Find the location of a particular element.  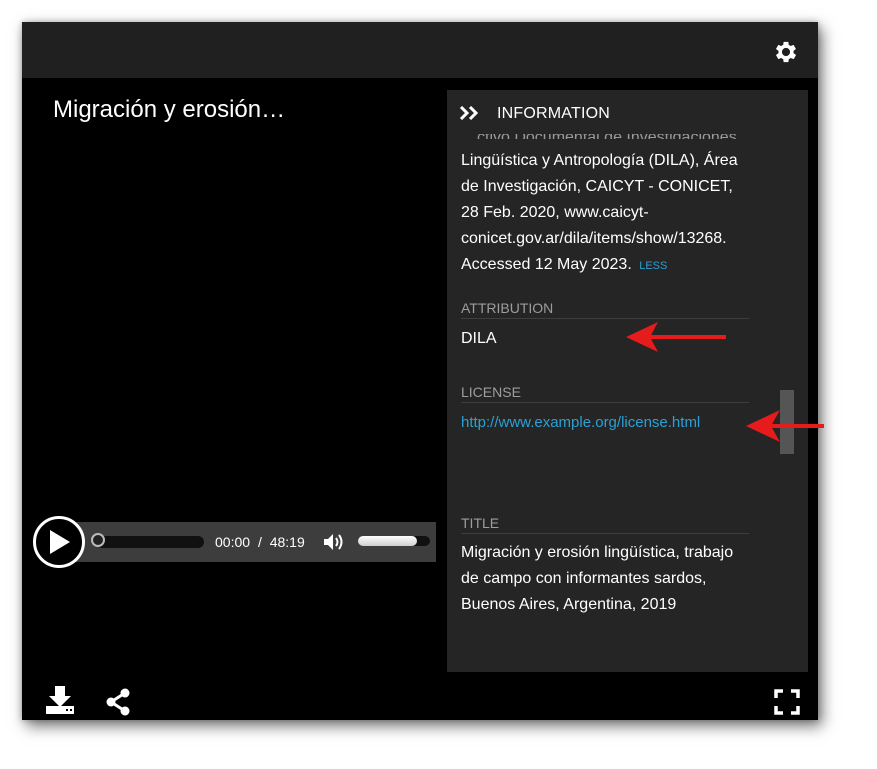

less-link: LESS is located at coordinates (653, 266).